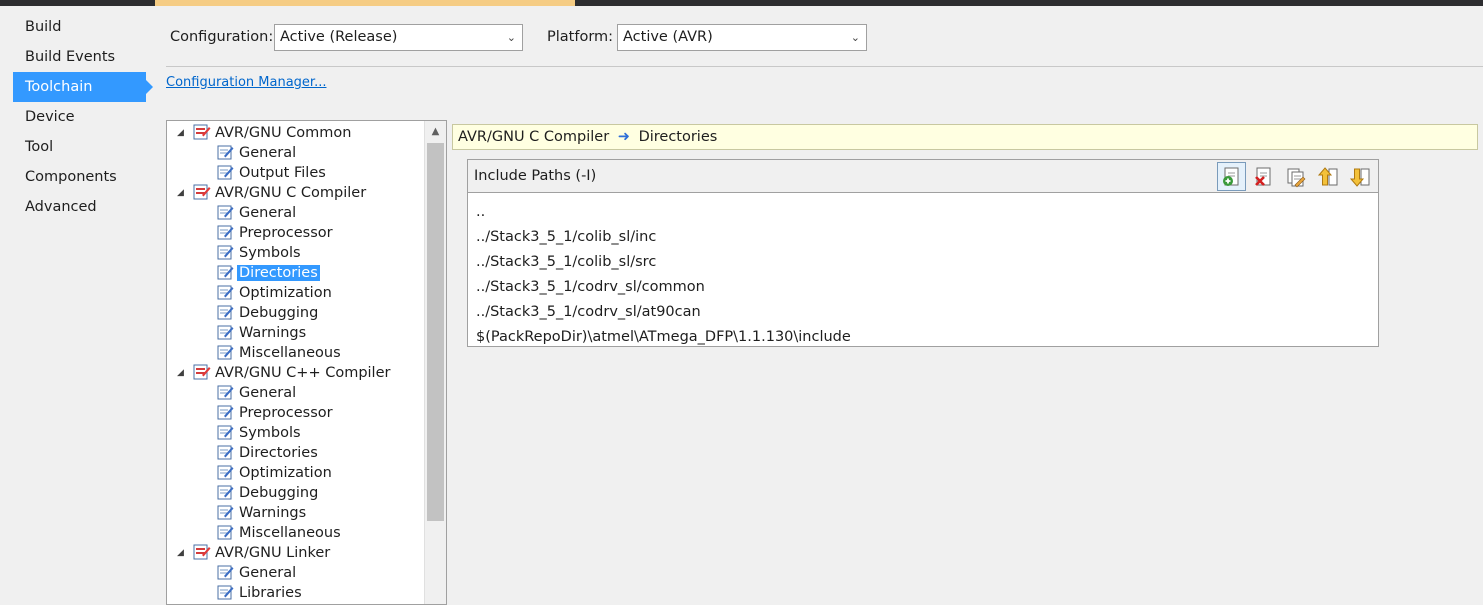 The height and width of the screenshot is (605, 1483). What do you see at coordinates (663, 287) in the screenshot?
I see `list-item: ../Stack3_5_1/codrv_sl/common` at bounding box center [663, 287].